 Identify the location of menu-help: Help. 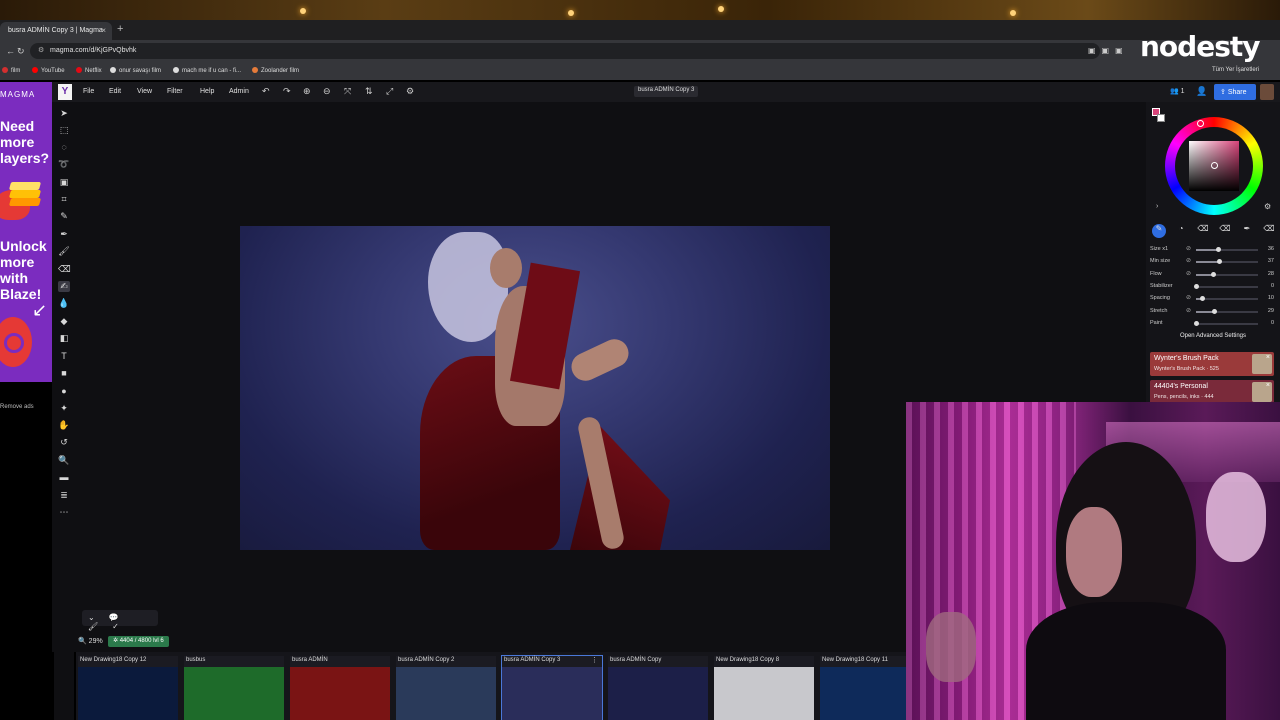
(207, 91).